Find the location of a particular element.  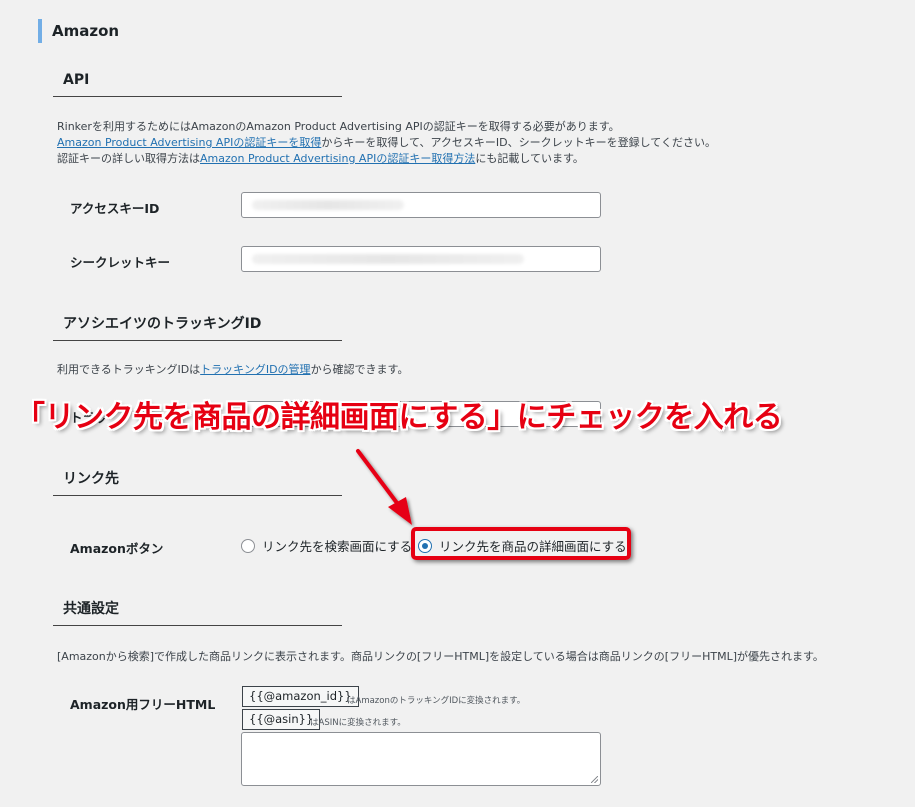

amazon-button-label: Amazonボタン is located at coordinates (117, 548).